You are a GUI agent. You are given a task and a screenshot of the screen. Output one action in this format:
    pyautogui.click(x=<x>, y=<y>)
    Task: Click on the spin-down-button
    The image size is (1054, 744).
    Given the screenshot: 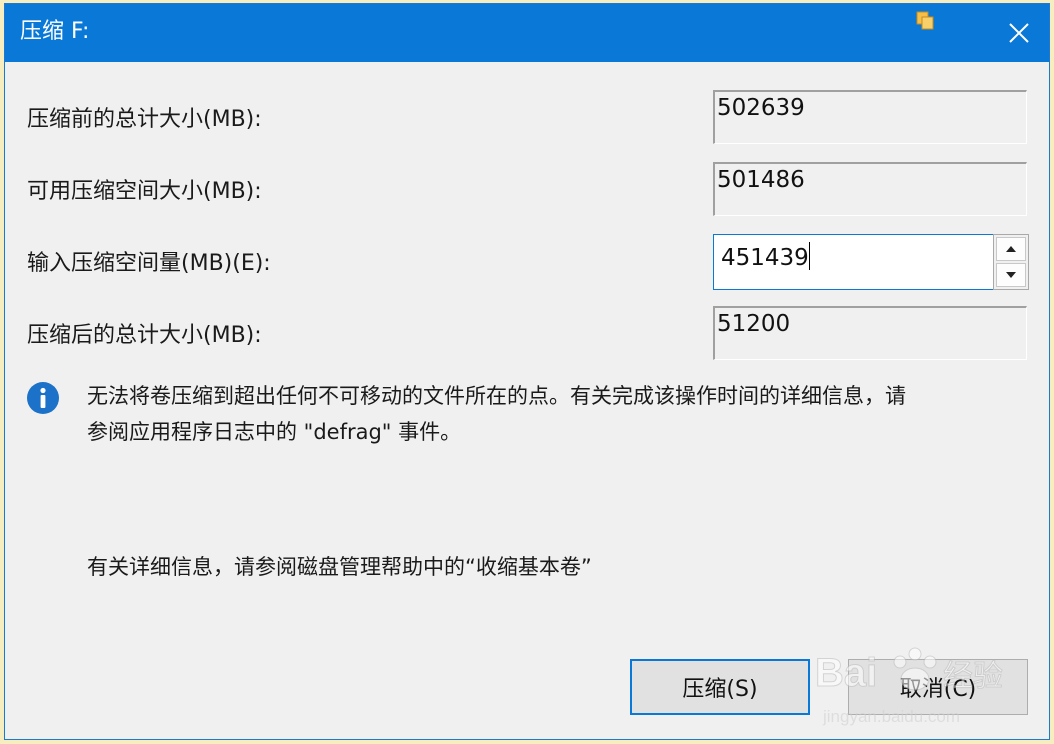 What is the action you would take?
    pyautogui.click(x=1011, y=275)
    